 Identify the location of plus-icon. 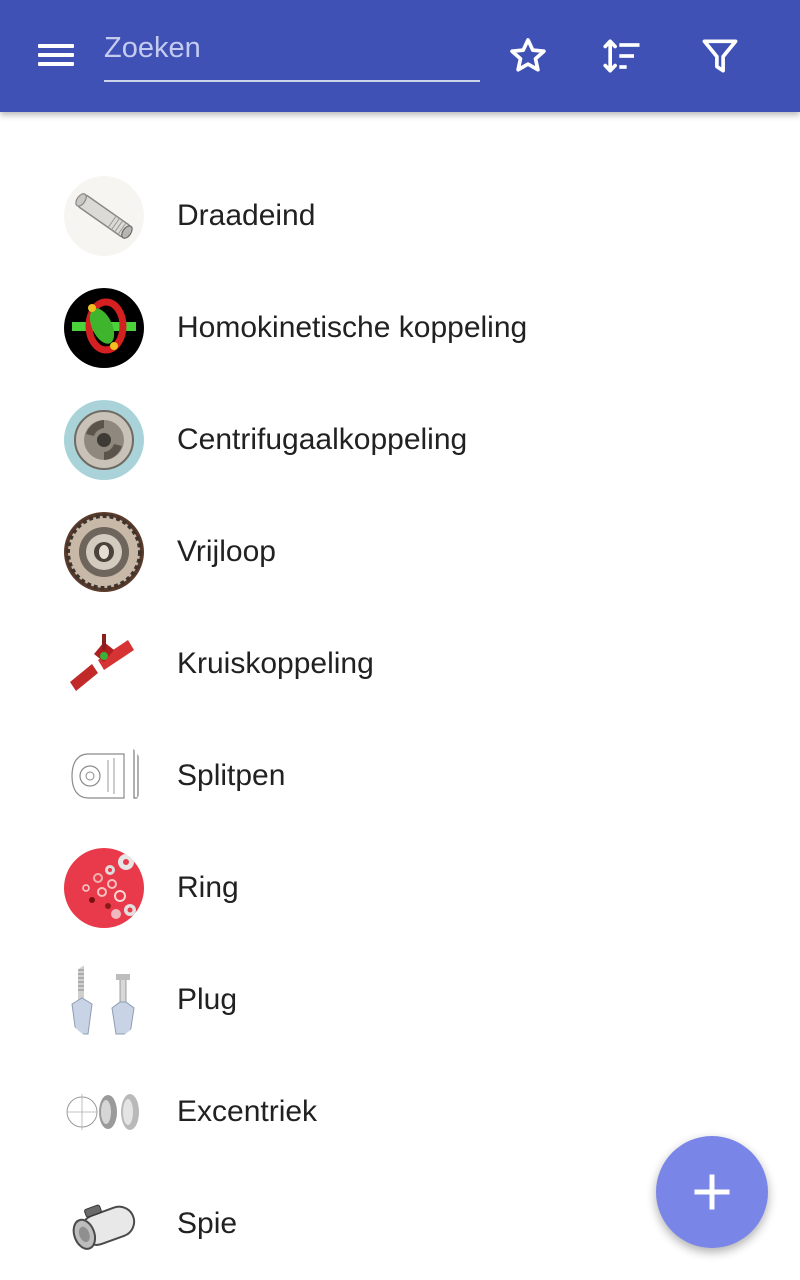
(712, 1192).